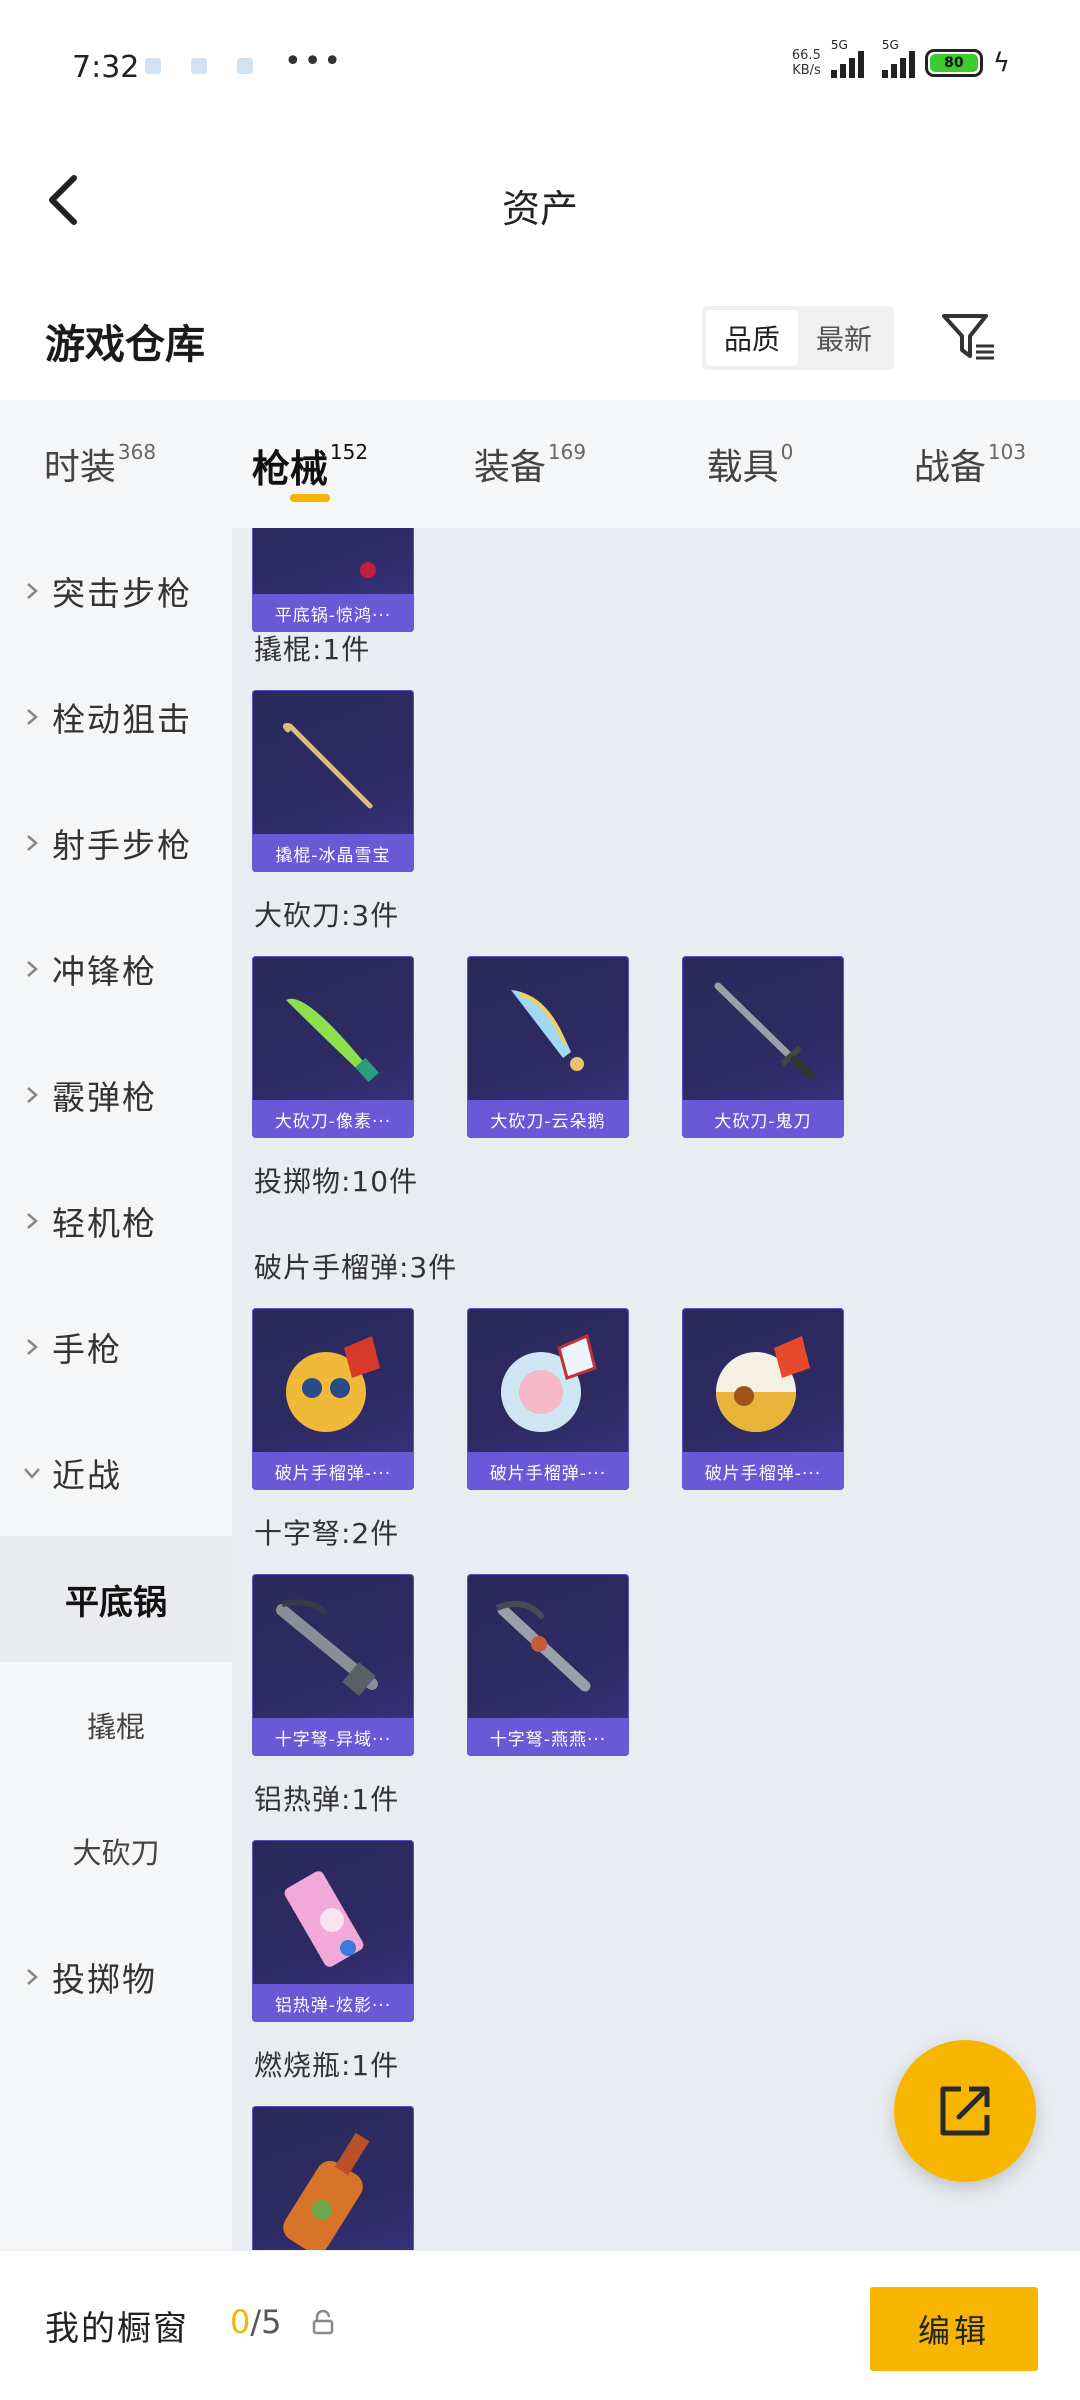  I want to click on net-speed-value: 66.5, so click(806, 55).